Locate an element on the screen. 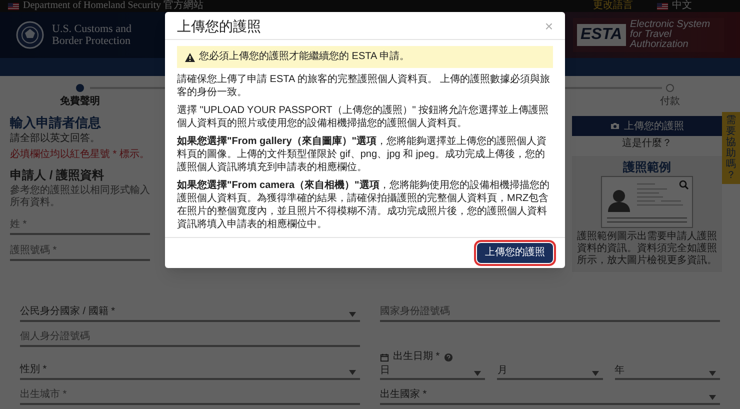 The height and width of the screenshot is (409, 740). dialog-paragraph: 請確保您上傳了申請 ESTA 的旅客的完整護照個人資料頁。 上傳的護照數據必須與旅客的身份一致。 is located at coordinates (364, 86).